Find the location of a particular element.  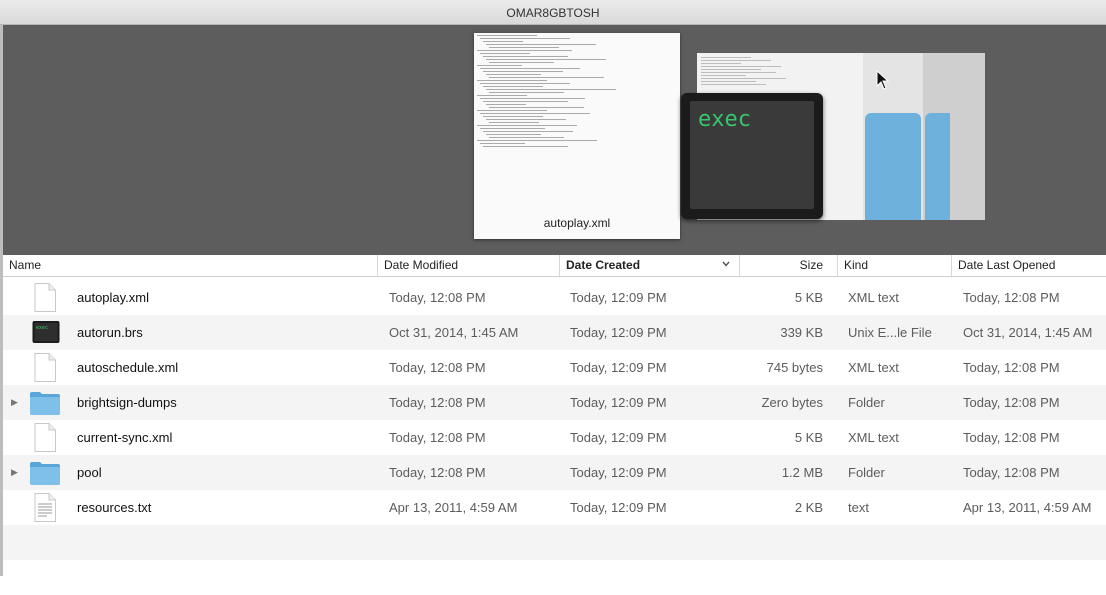

selected-file-preview: autoplay.xml is located at coordinates (577, 136).